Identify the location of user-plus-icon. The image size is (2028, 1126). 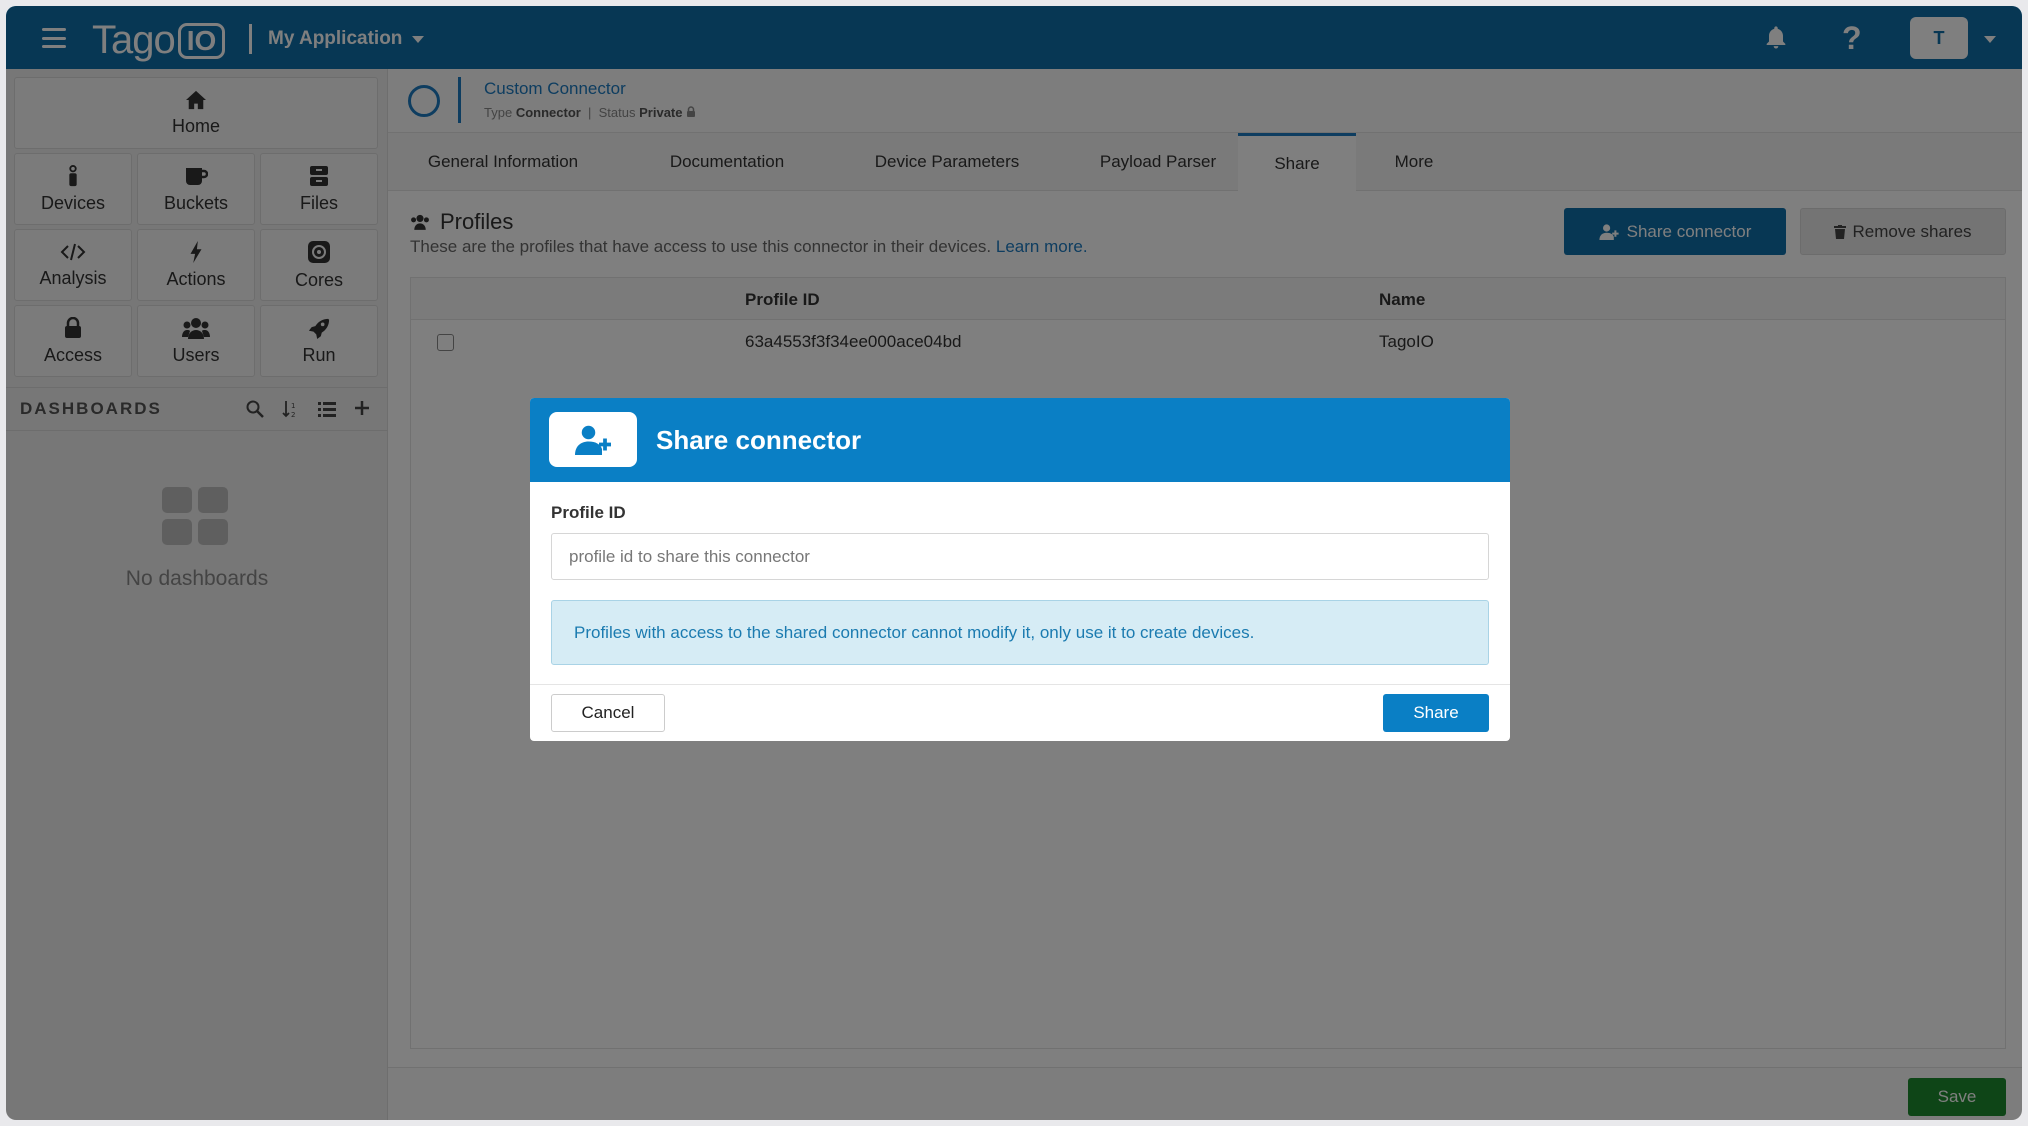
(593, 439).